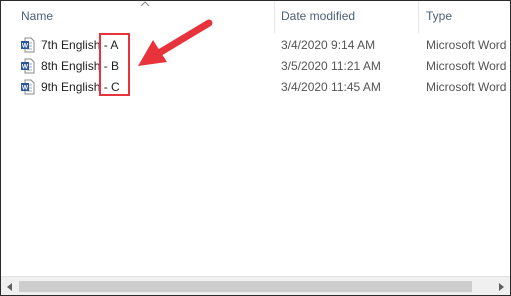 This screenshot has width=511, height=296. Describe the element at coordinates (37, 16) in the screenshot. I see `column-header-name: Name` at that location.